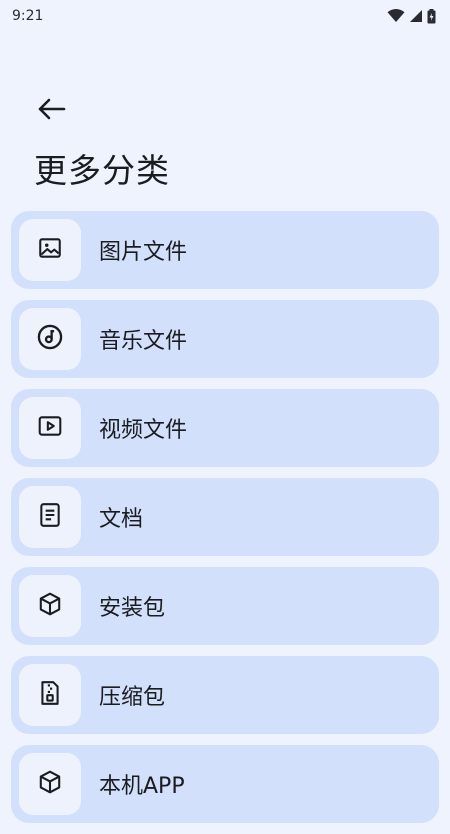  Describe the element at coordinates (225, 428) in the screenshot. I see `category-item-videos: 视频文件` at that location.